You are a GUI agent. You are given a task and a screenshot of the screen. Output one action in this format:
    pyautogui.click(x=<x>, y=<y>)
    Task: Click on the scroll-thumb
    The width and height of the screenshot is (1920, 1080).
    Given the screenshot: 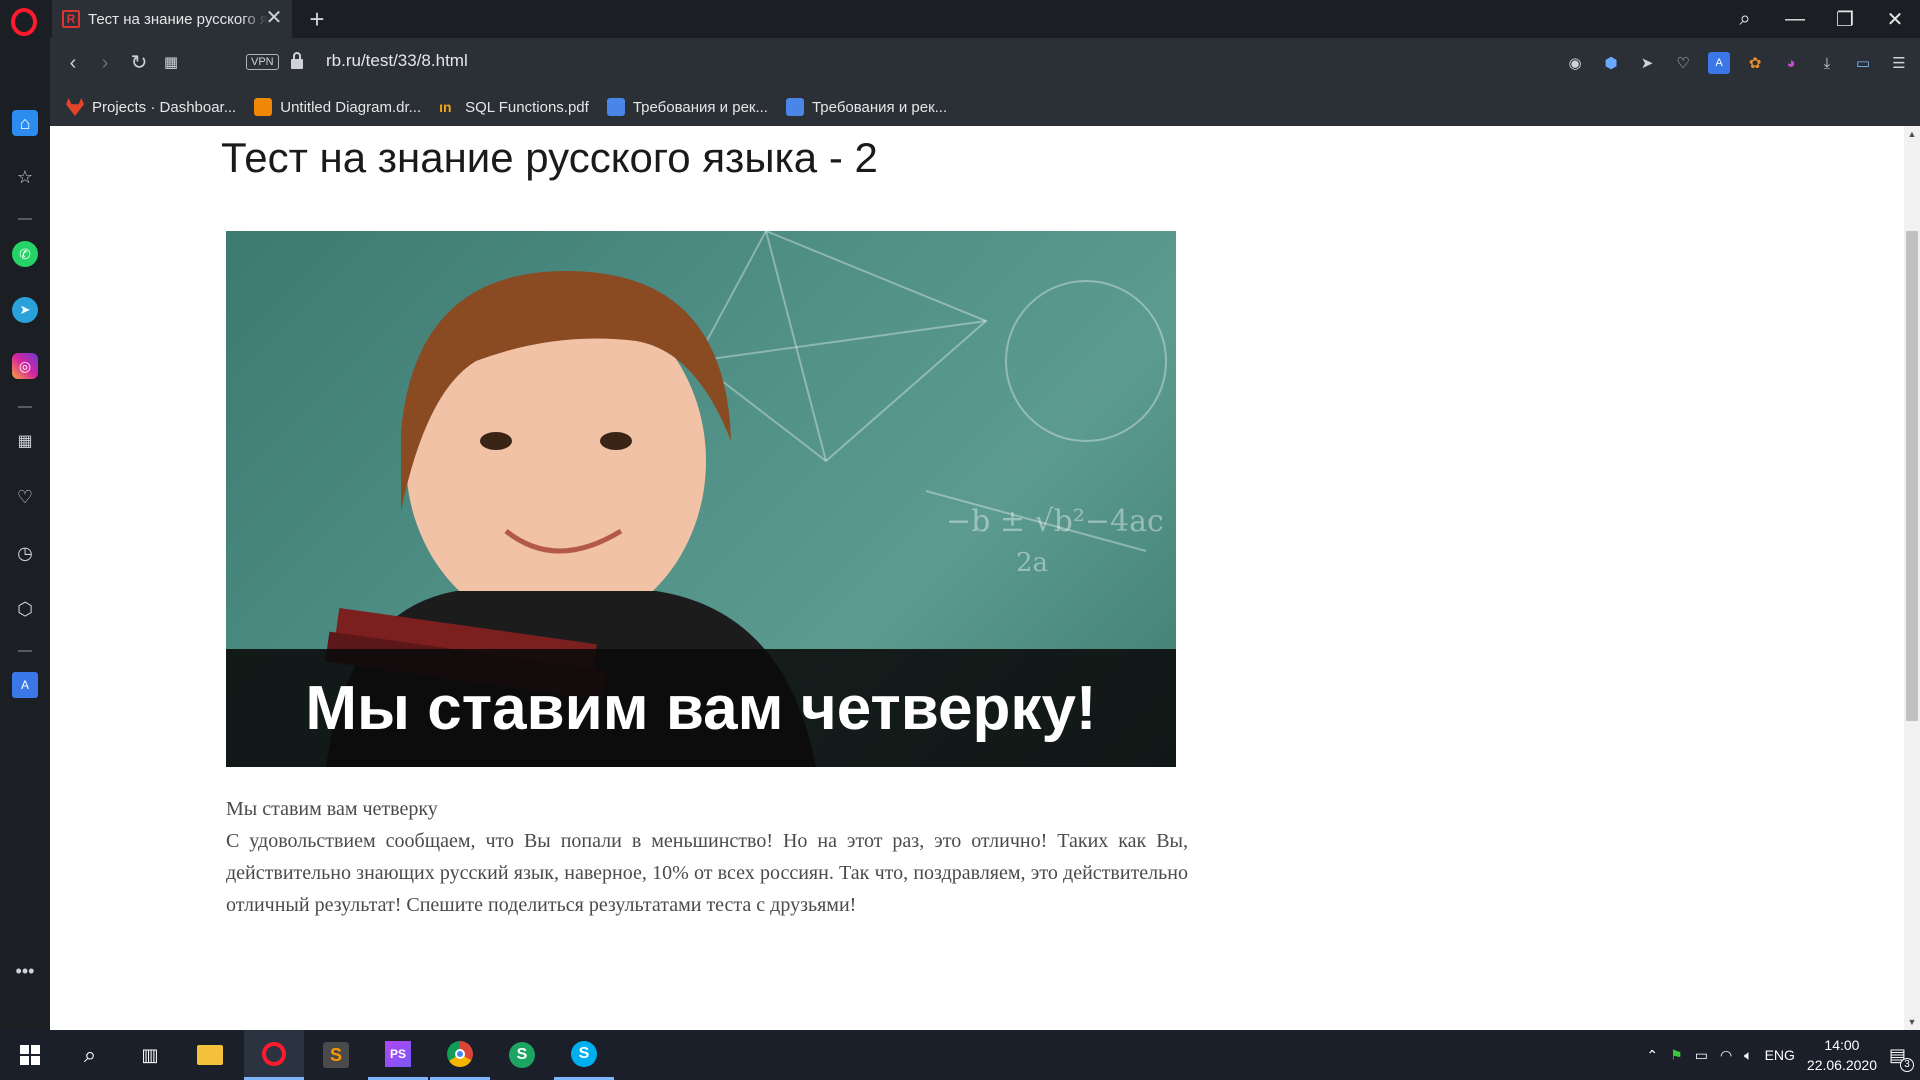 What is the action you would take?
    pyautogui.click(x=1912, y=476)
    